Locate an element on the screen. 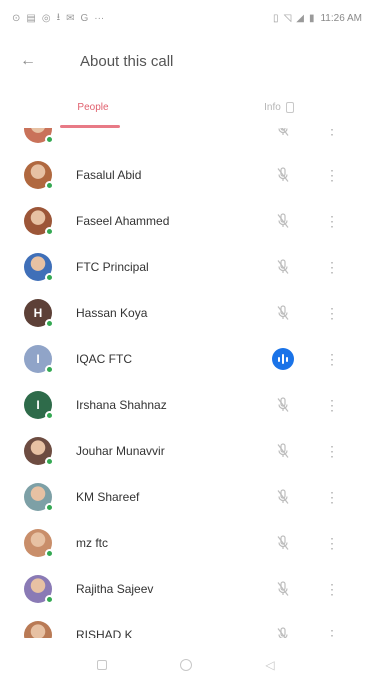 Image resolution: width=372 pixels, height=685 pixels. recents-icon is located at coordinates (102, 665).